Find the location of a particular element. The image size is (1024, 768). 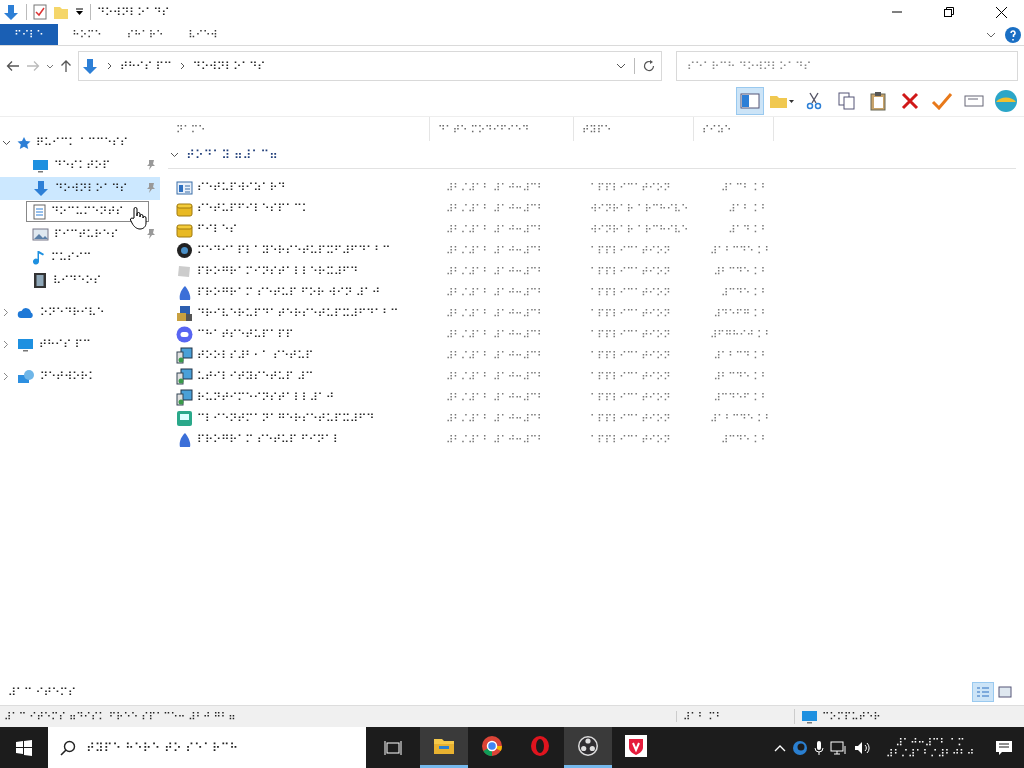

disc-icon is located at coordinates (184, 250).